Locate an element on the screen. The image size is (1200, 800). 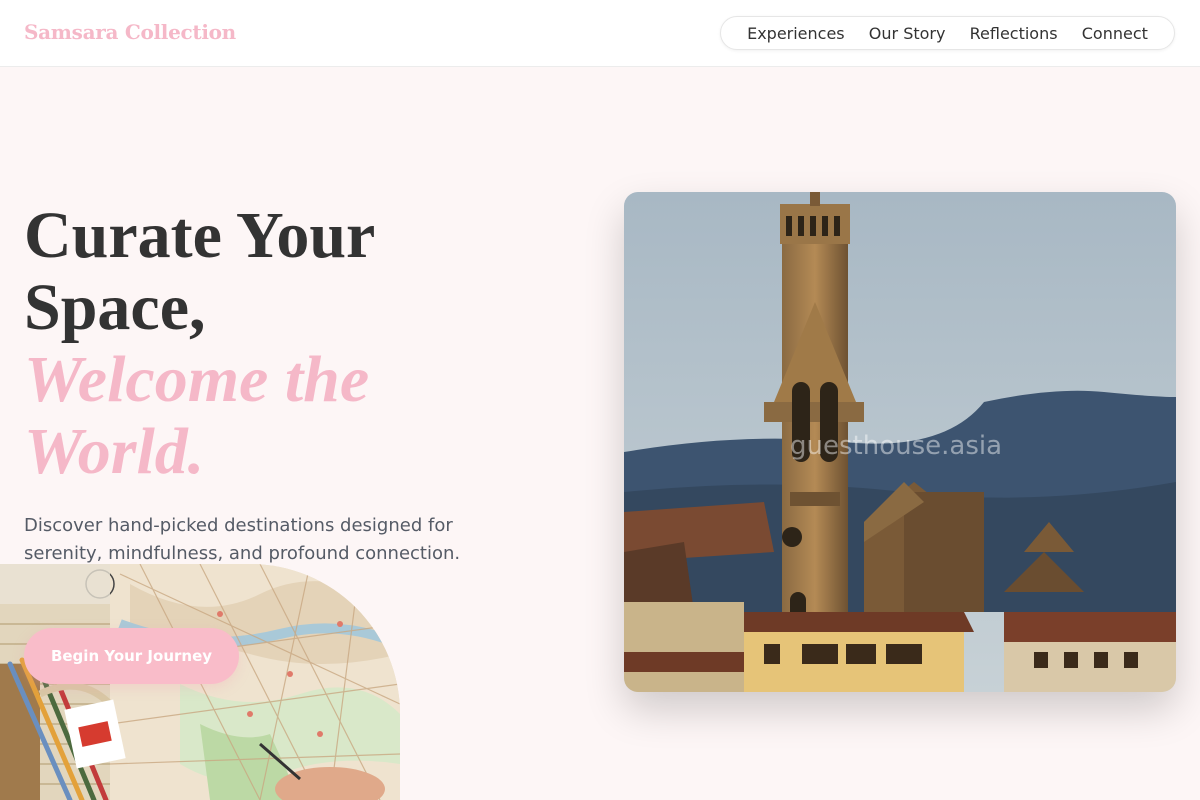
headline-line-1: Curate Your is located at coordinates (200, 235).